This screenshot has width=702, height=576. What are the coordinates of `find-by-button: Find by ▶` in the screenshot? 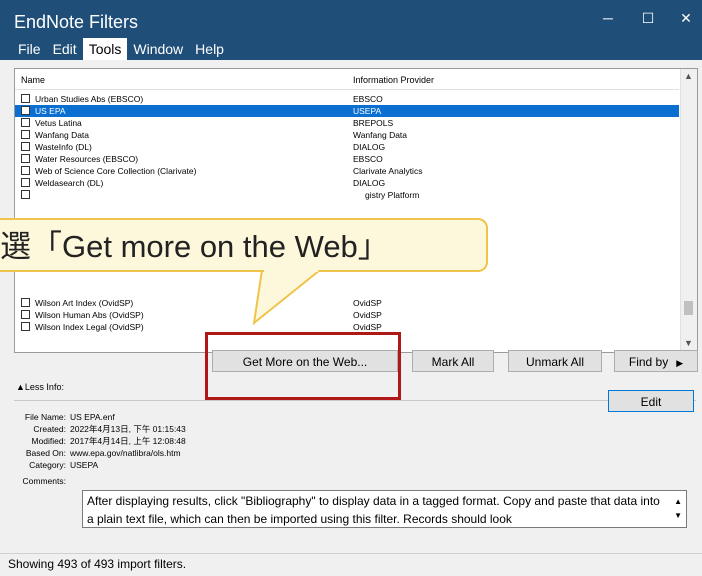 It's located at (656, 361).